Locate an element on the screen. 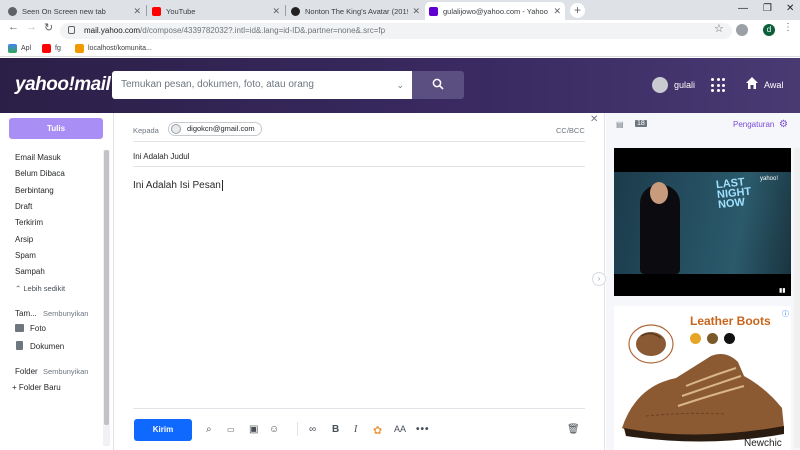 The width and height of the screenshot is (800, 450). forward-icon: → is located at coordinates (31, 27).